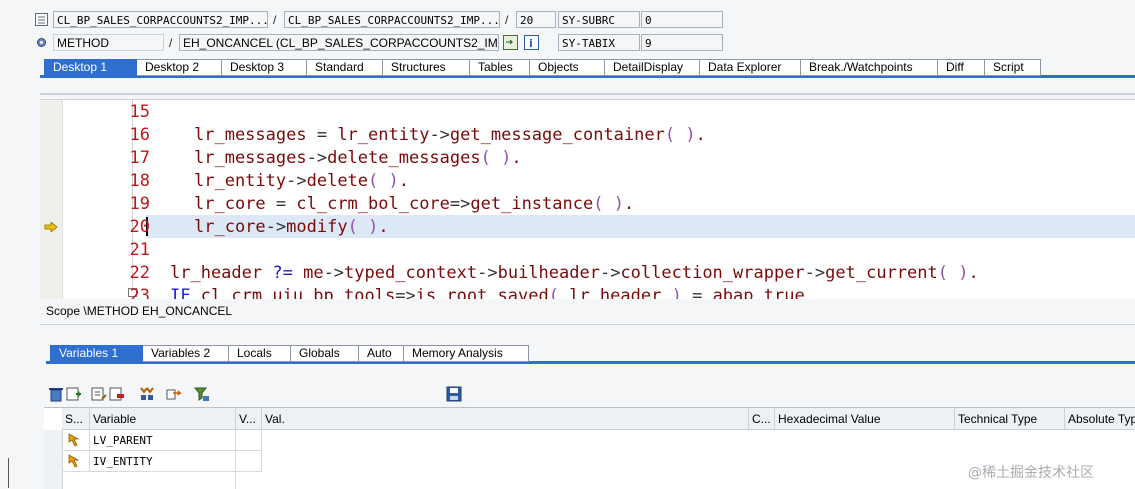  I want to click on table-row-variable: IV_ENTITY, so click(163, 461).